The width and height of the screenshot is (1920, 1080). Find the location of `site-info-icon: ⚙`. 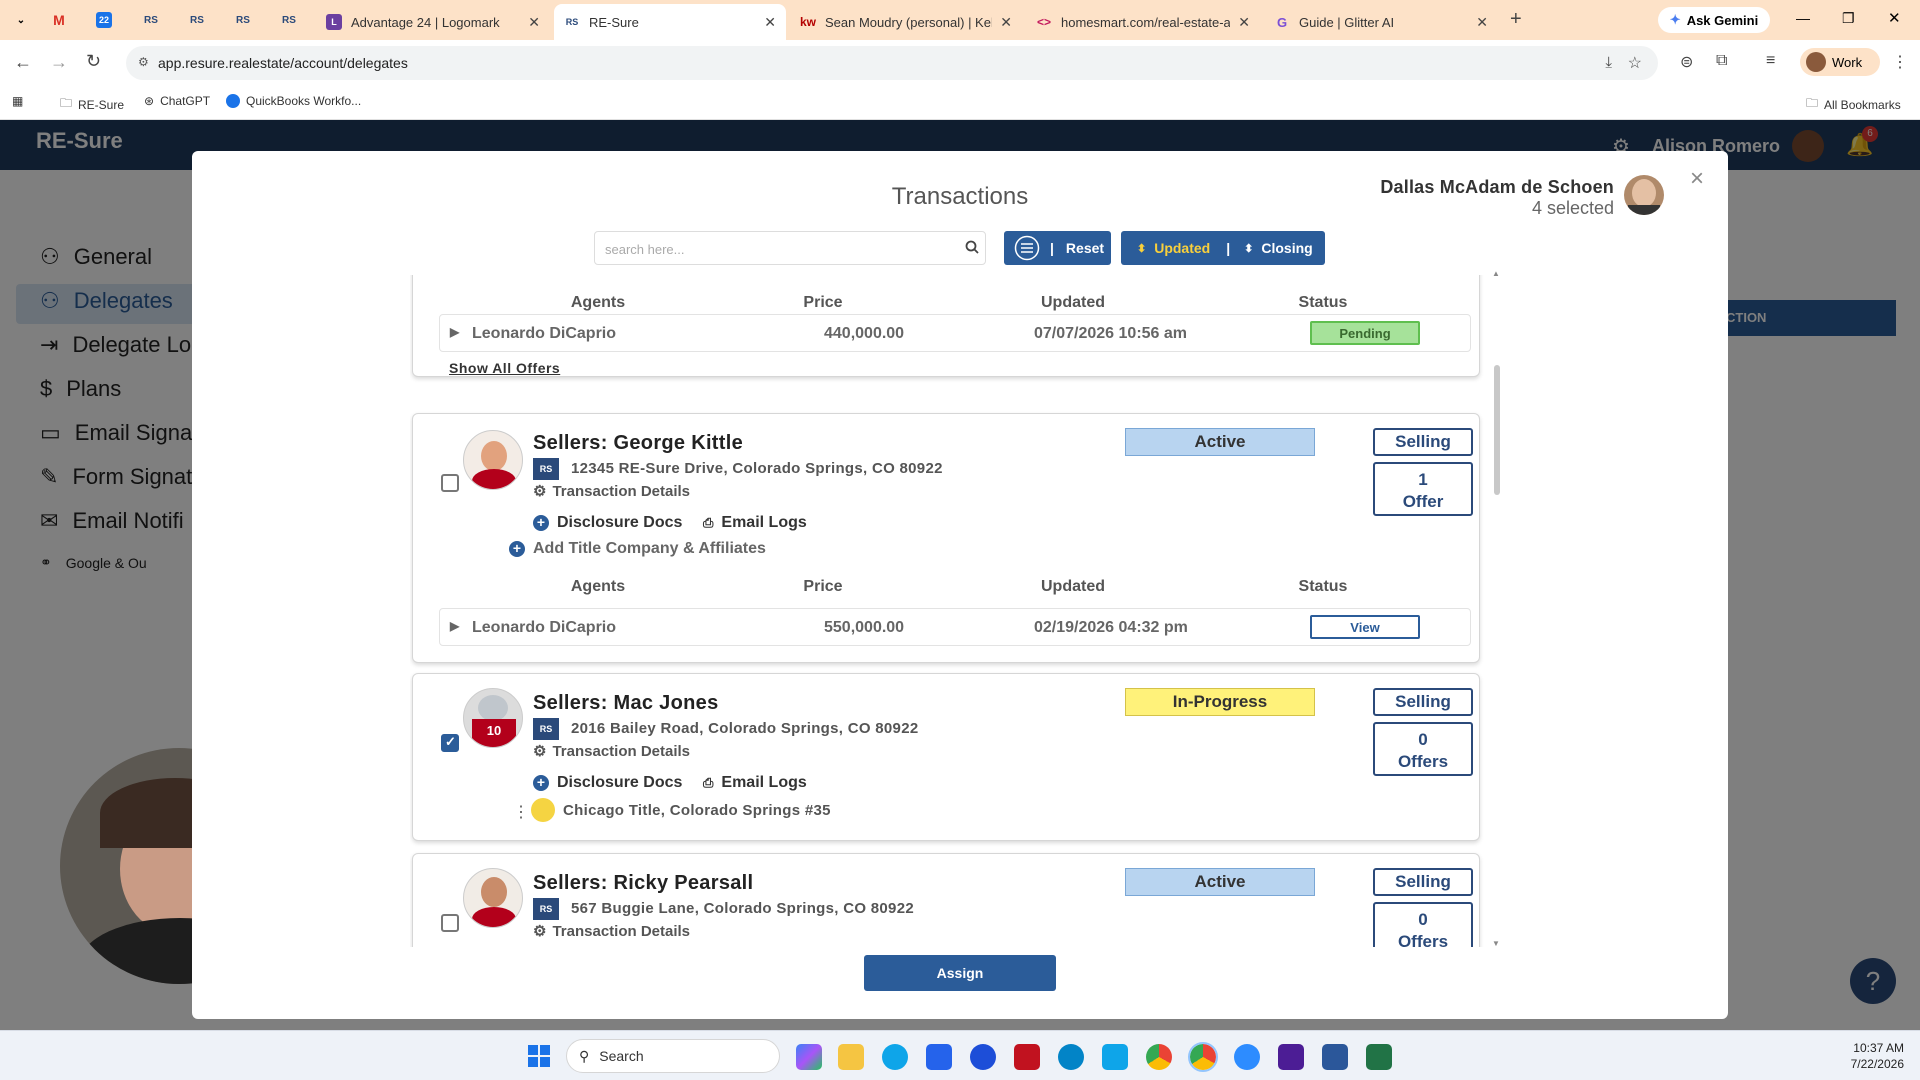

site-info-icon: ⚙ is located at coordinates (143, 62).